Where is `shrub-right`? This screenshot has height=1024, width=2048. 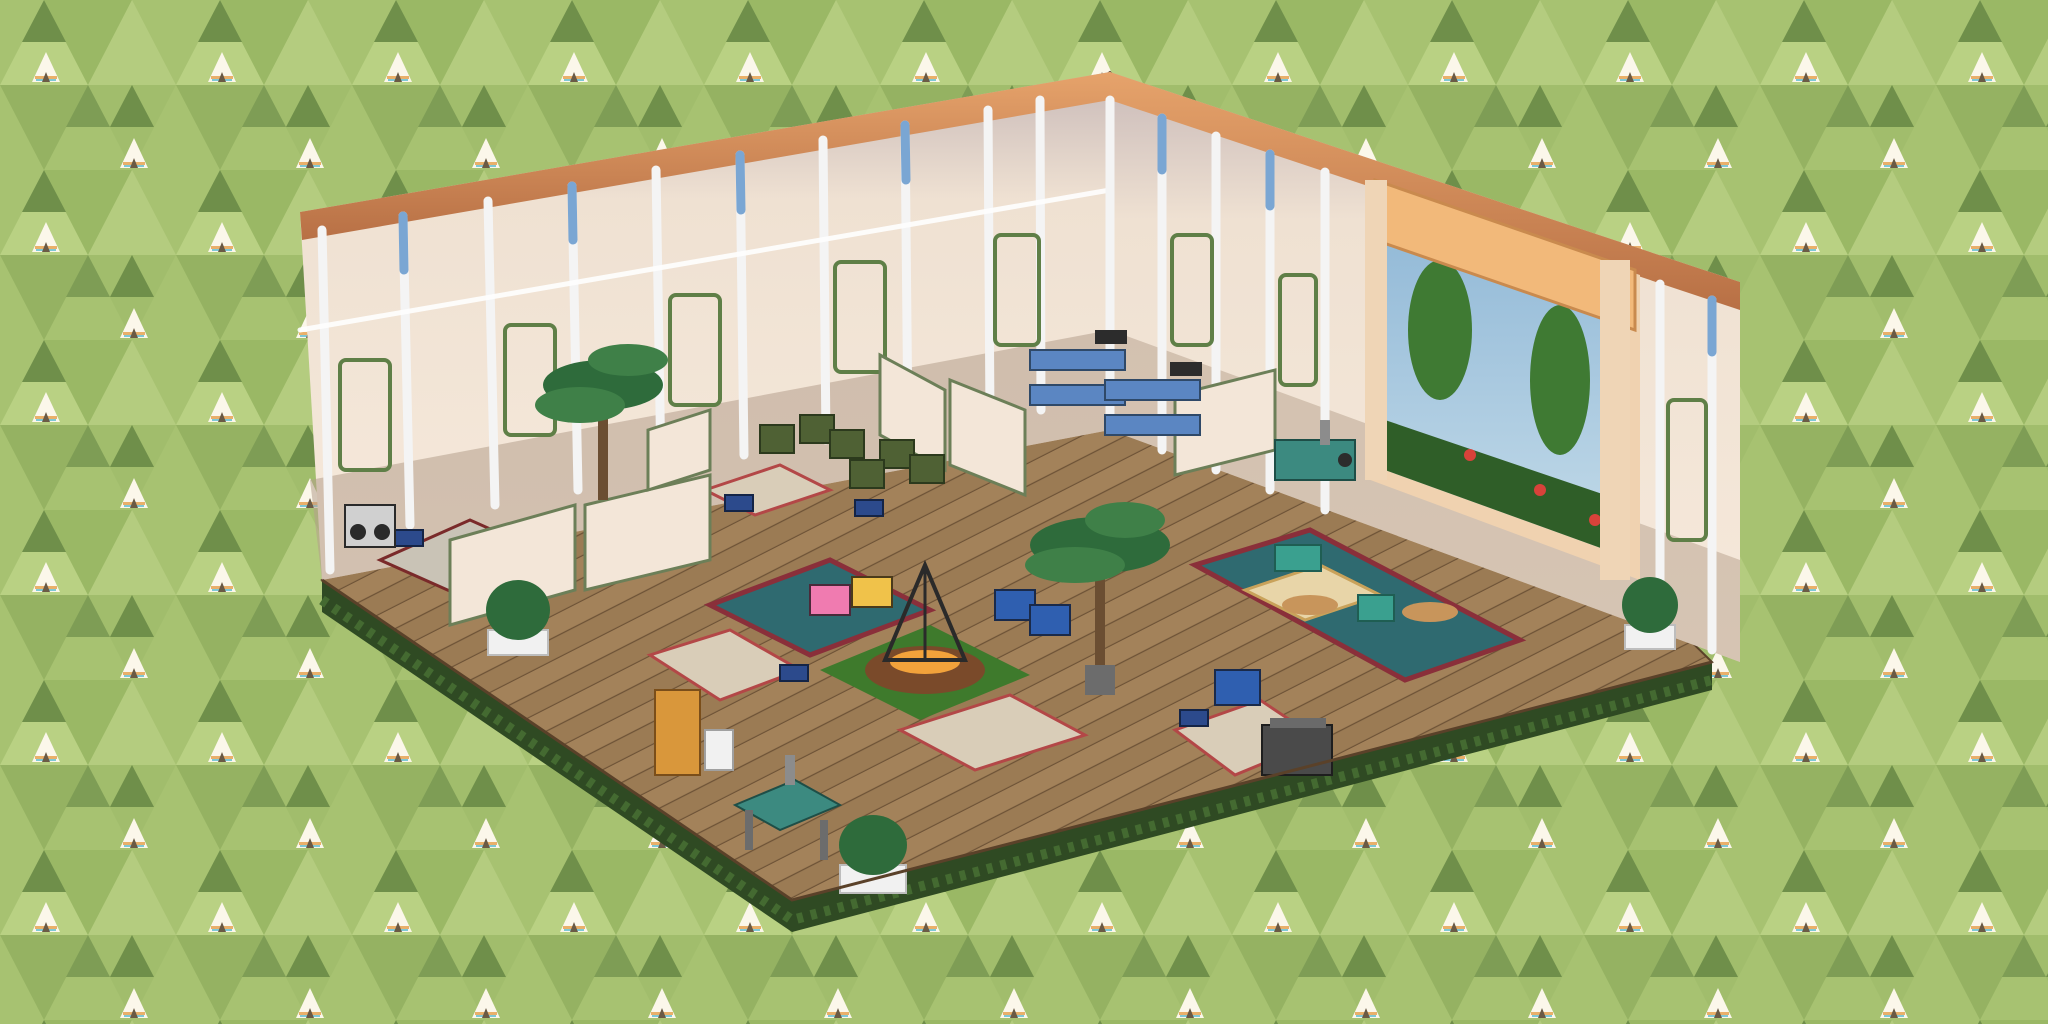
shrub-right is located at coordinates (1650, 613).